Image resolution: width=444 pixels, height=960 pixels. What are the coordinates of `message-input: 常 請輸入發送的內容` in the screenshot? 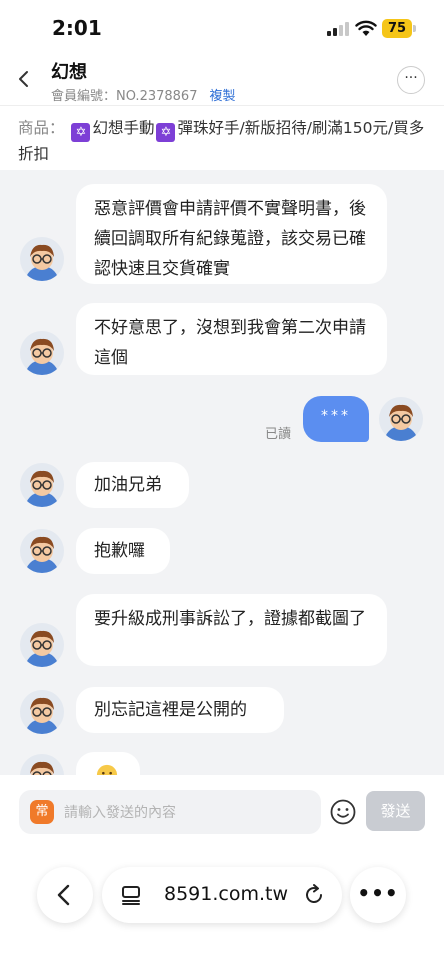 It's located at (170, 812).